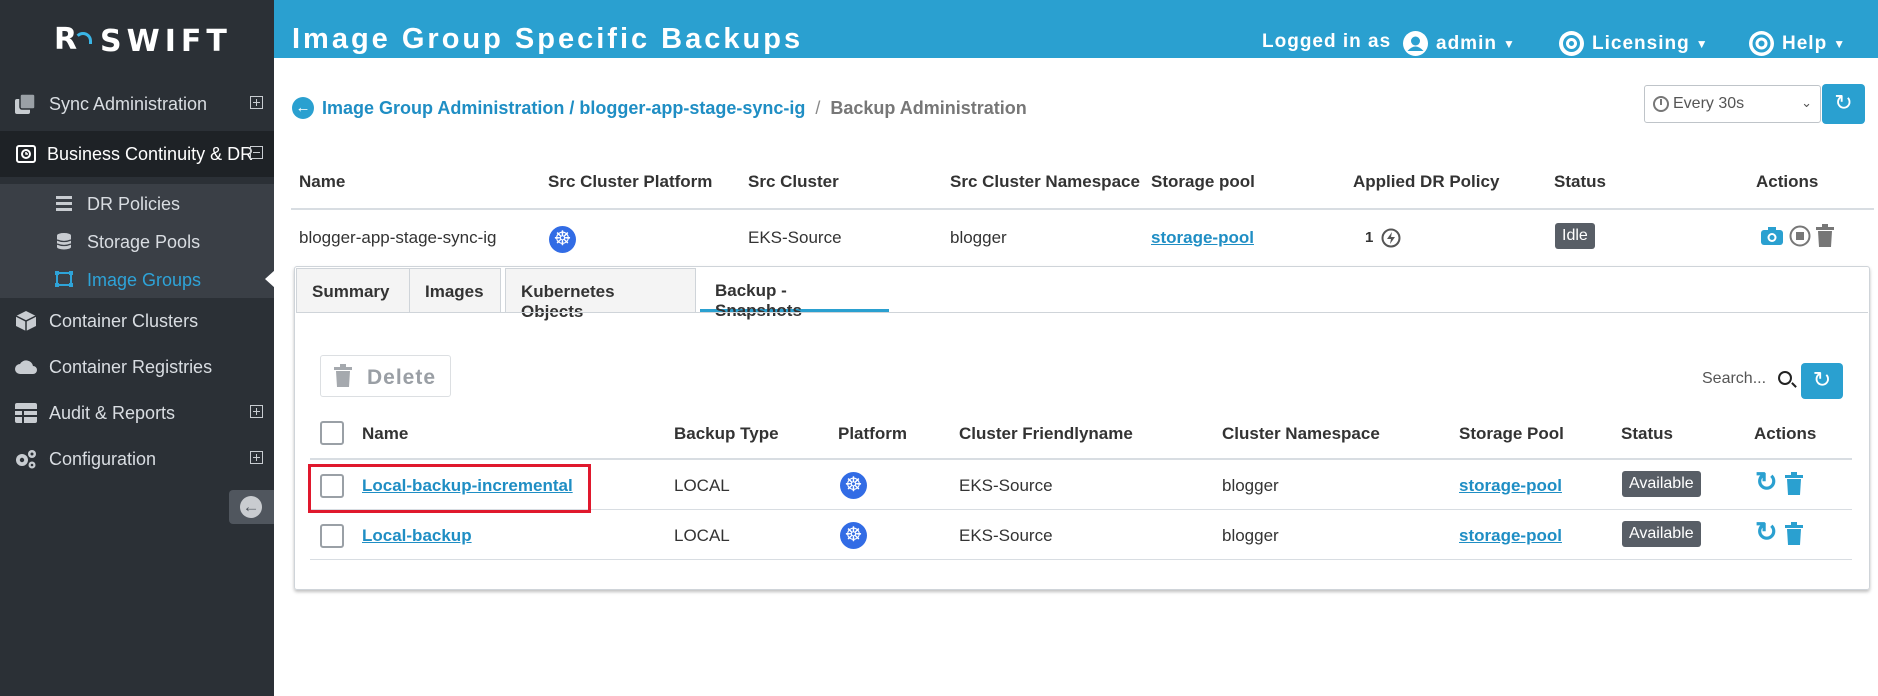 This screenshot has width=1878, height=696. Describe the element at coordinates (137, 203) in the screenshot. I see `sidebar-item-dr-policies: DR Policies` at that location.